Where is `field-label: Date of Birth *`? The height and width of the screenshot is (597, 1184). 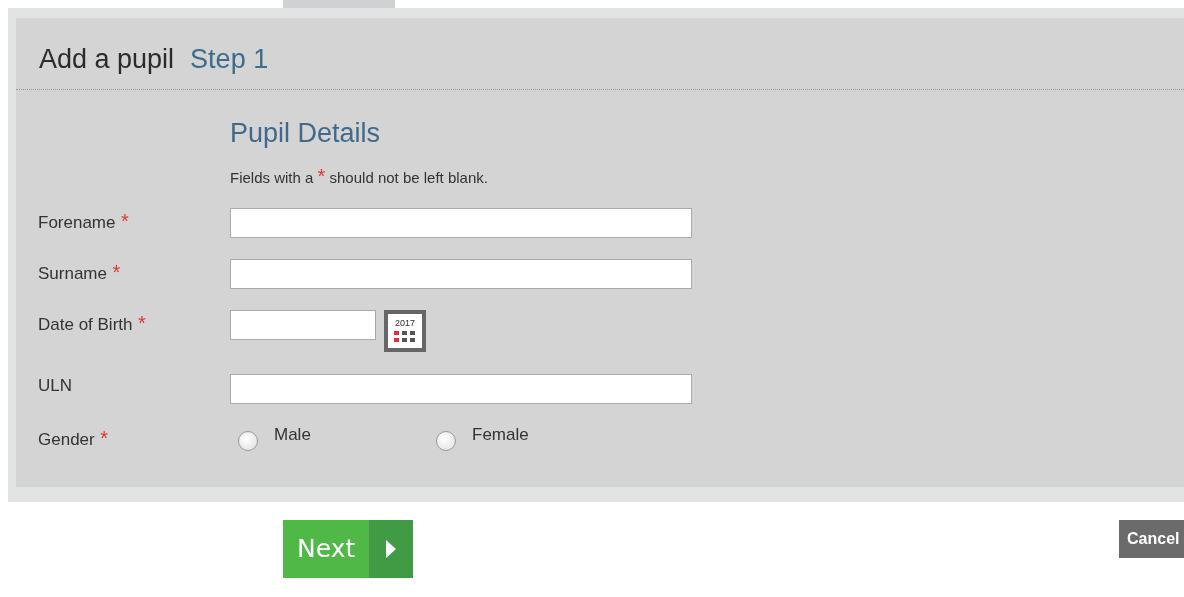 field-label: Date of Birth * is located at coordinates (92, 323).